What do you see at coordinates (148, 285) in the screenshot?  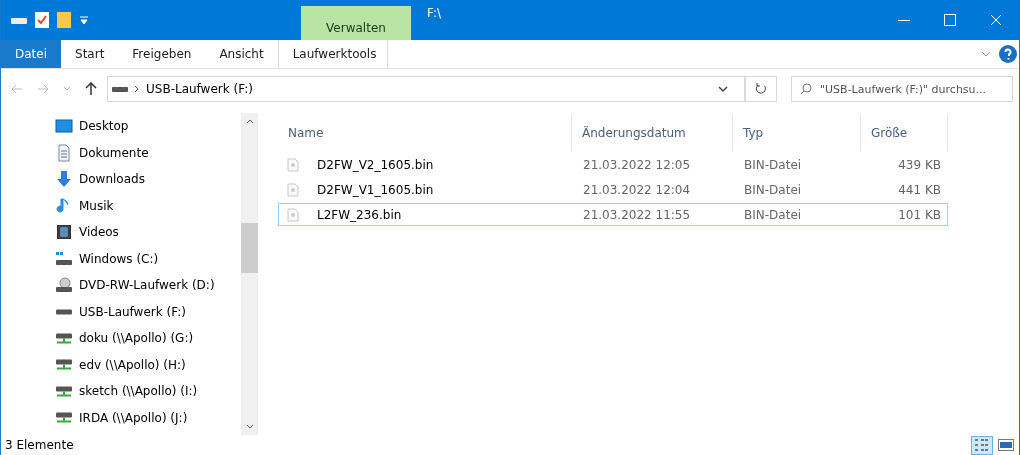 I see `navigation-item: DVD-RW-Laufwerk (D:)` at bounding box center [148, 285].